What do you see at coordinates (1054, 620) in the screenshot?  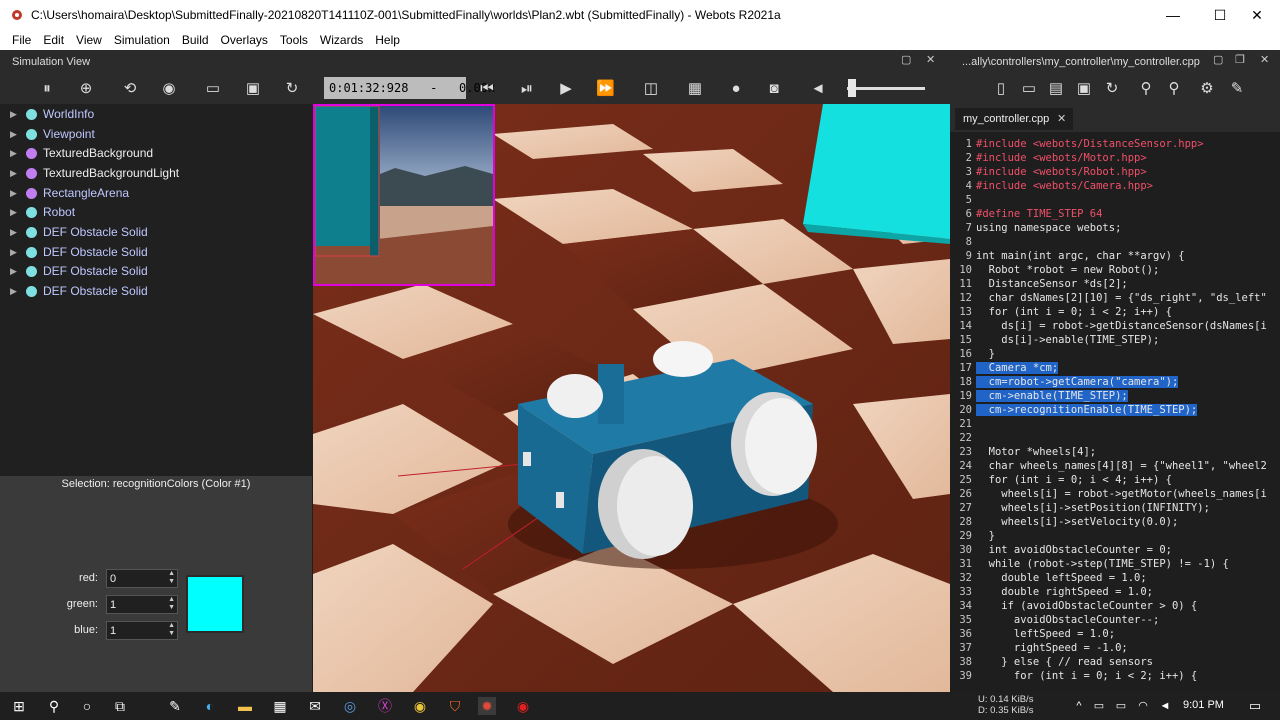 I see `code-line: 35 avoidObstacleCounter--;` at bounding box center [1054, 620].